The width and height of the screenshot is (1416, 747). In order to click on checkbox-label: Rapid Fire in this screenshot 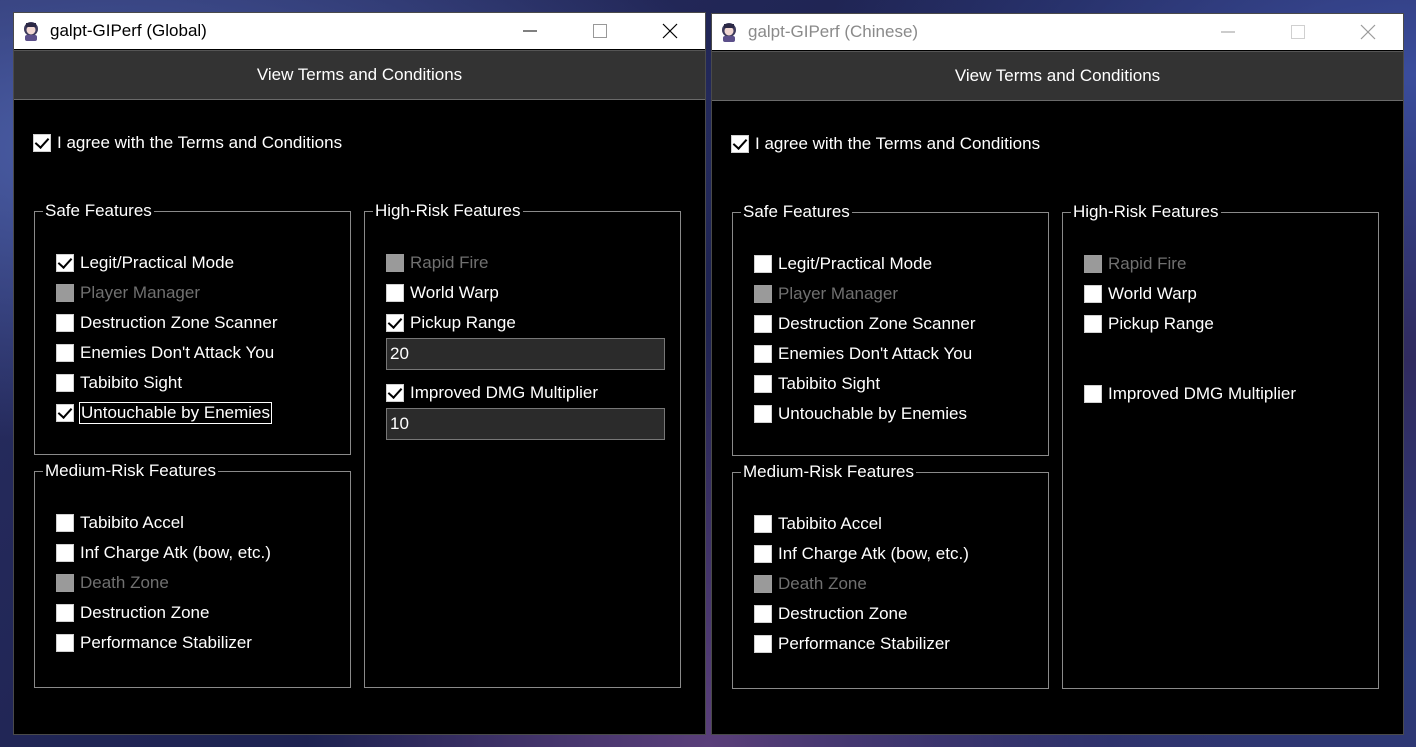, I will do `click(1147, 263)`.